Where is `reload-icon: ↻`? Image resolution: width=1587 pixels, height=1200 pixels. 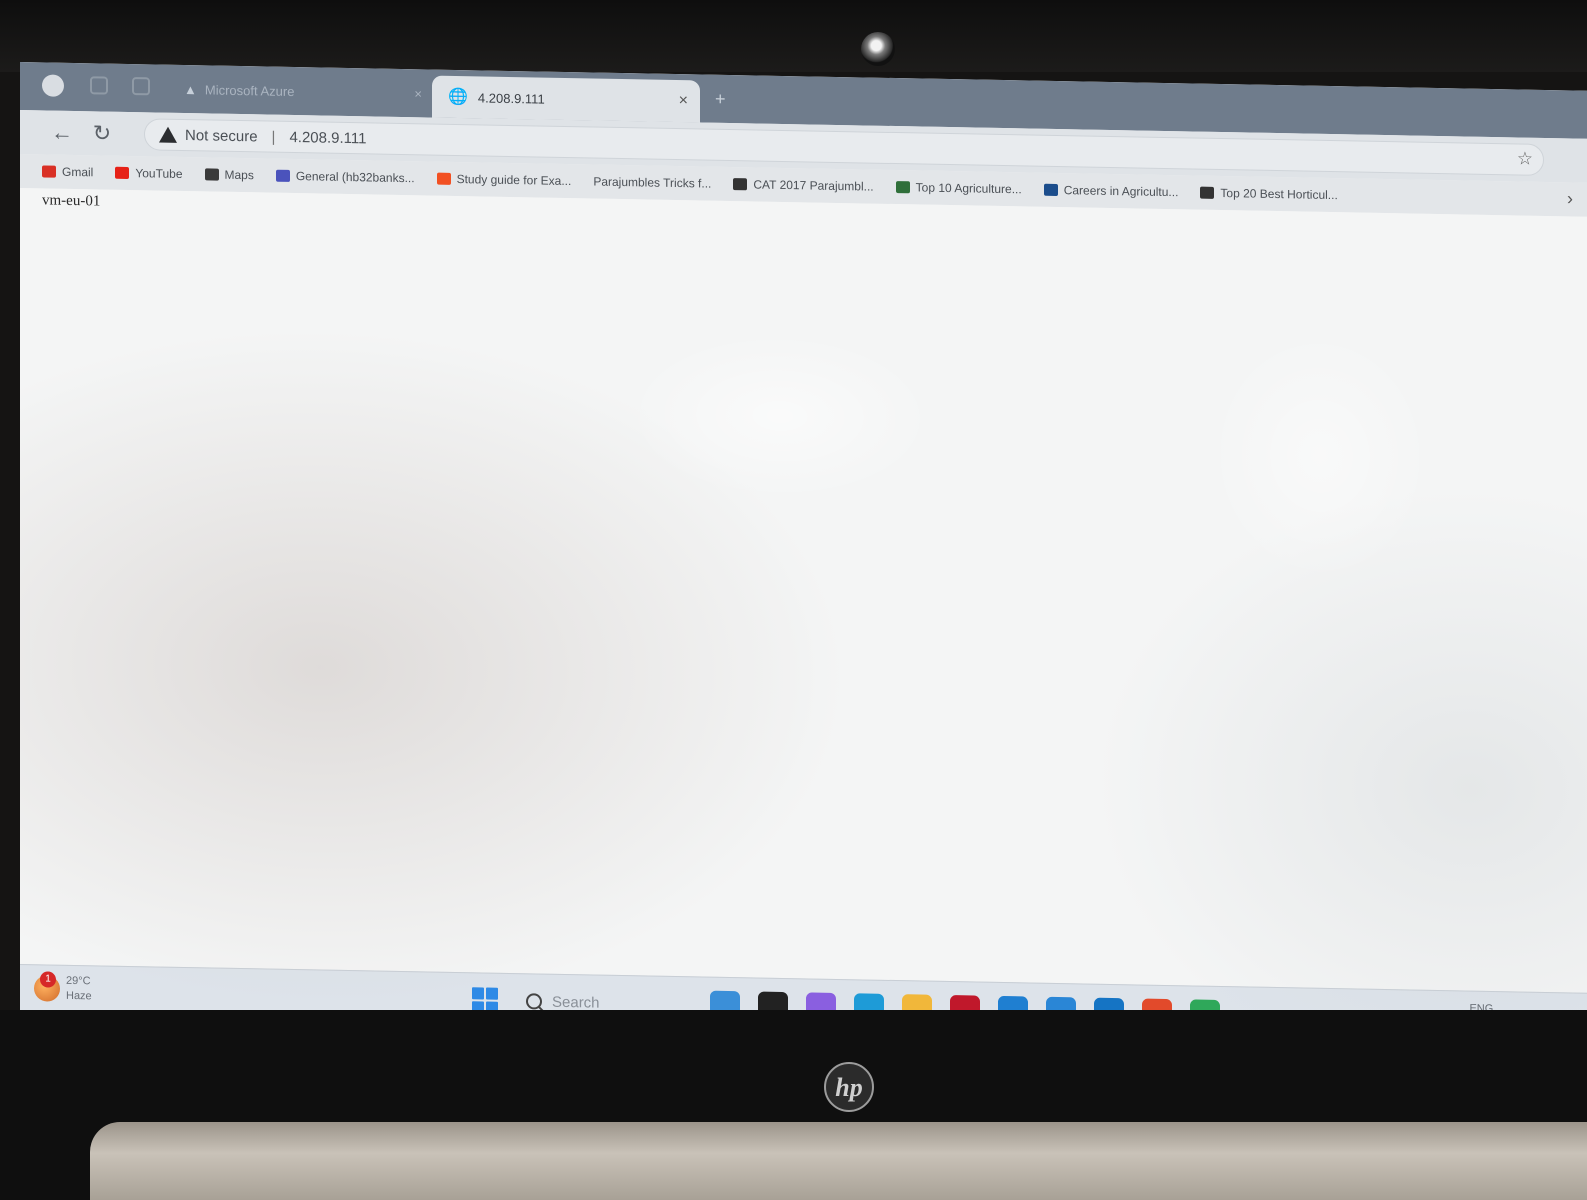
reload-icon: ↻ is located at coordinates (102, 133).